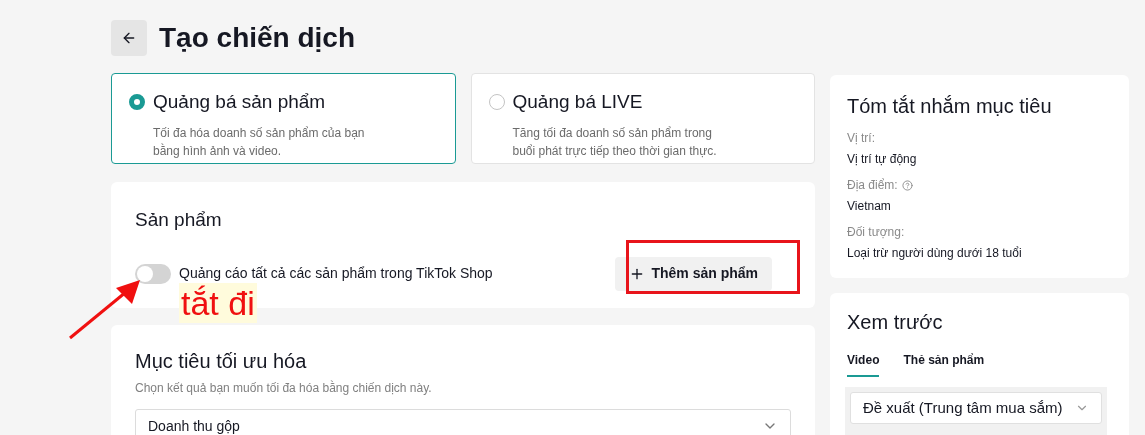 This screenshot has width=1145, height=435. I want to click on add-product-button: Thêm sản phẩm, so click(693, 273).